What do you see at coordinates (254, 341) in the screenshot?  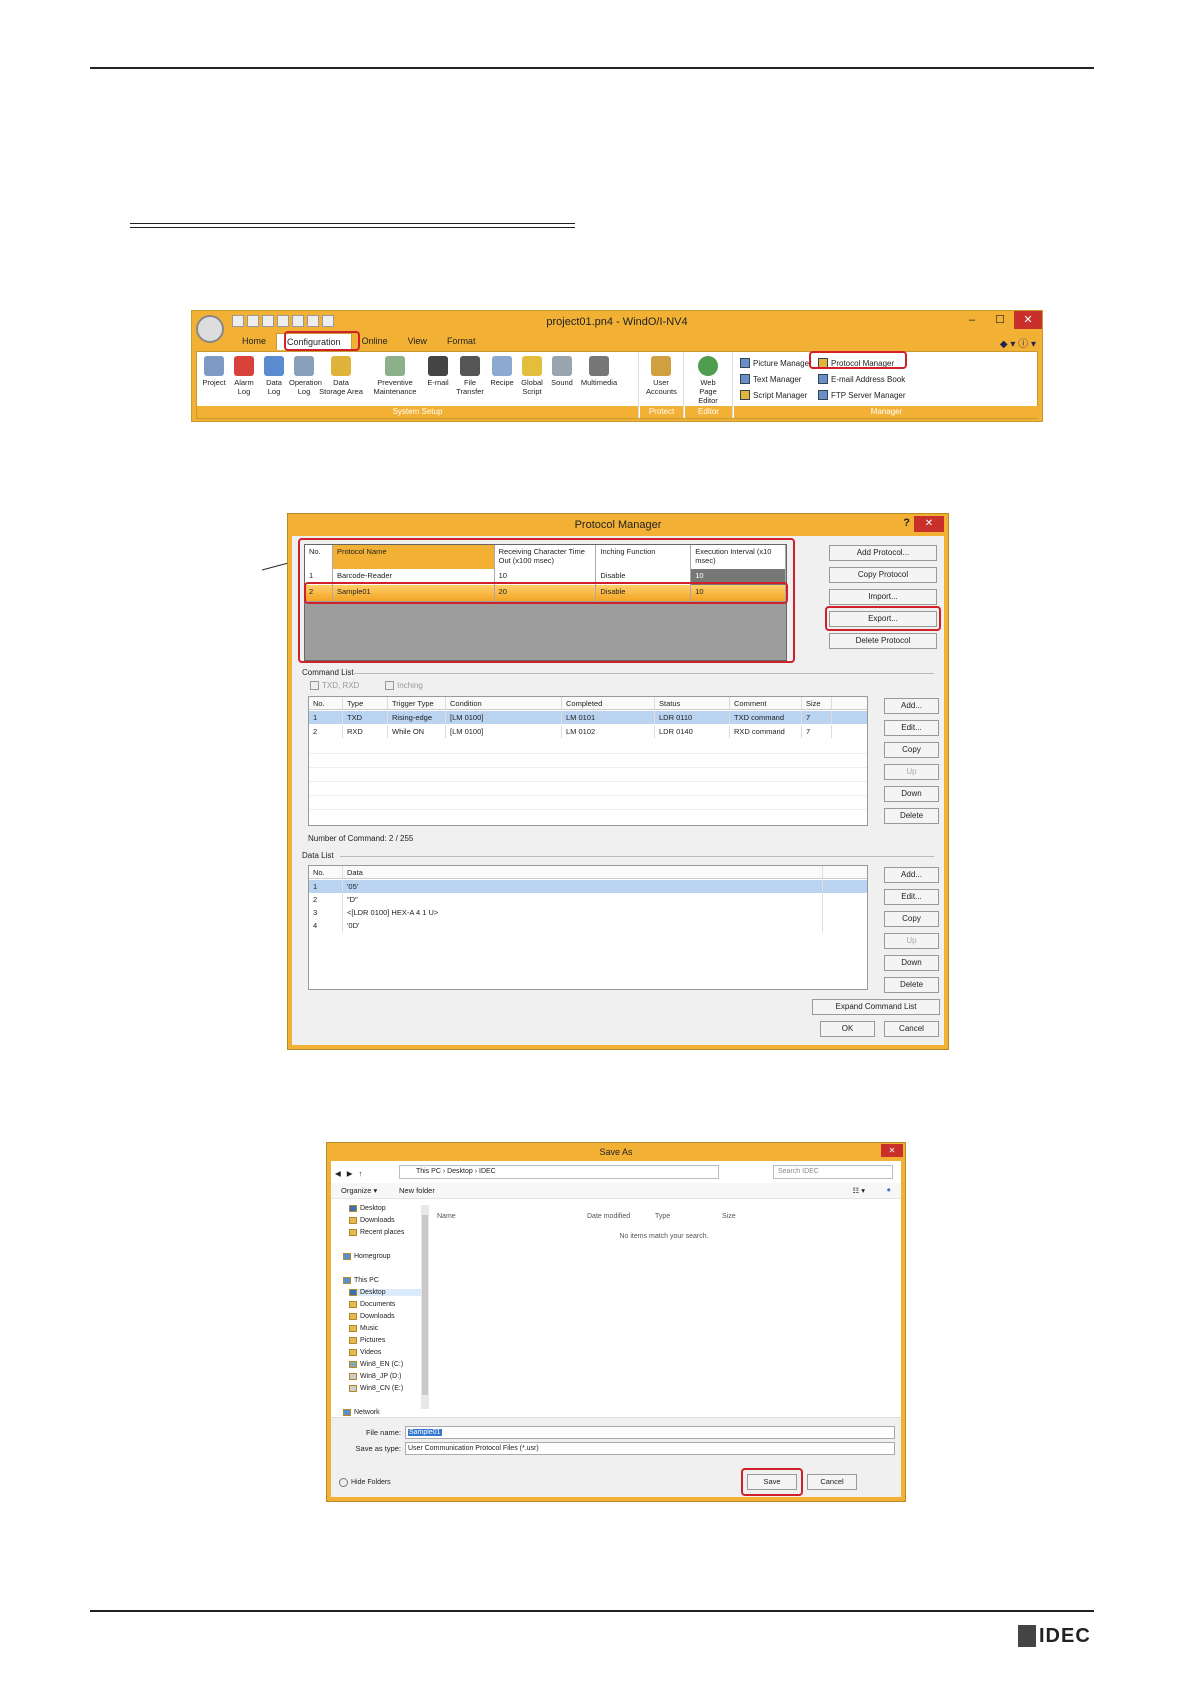 I see `tab-home: Home` at bounding box center [254, 341].